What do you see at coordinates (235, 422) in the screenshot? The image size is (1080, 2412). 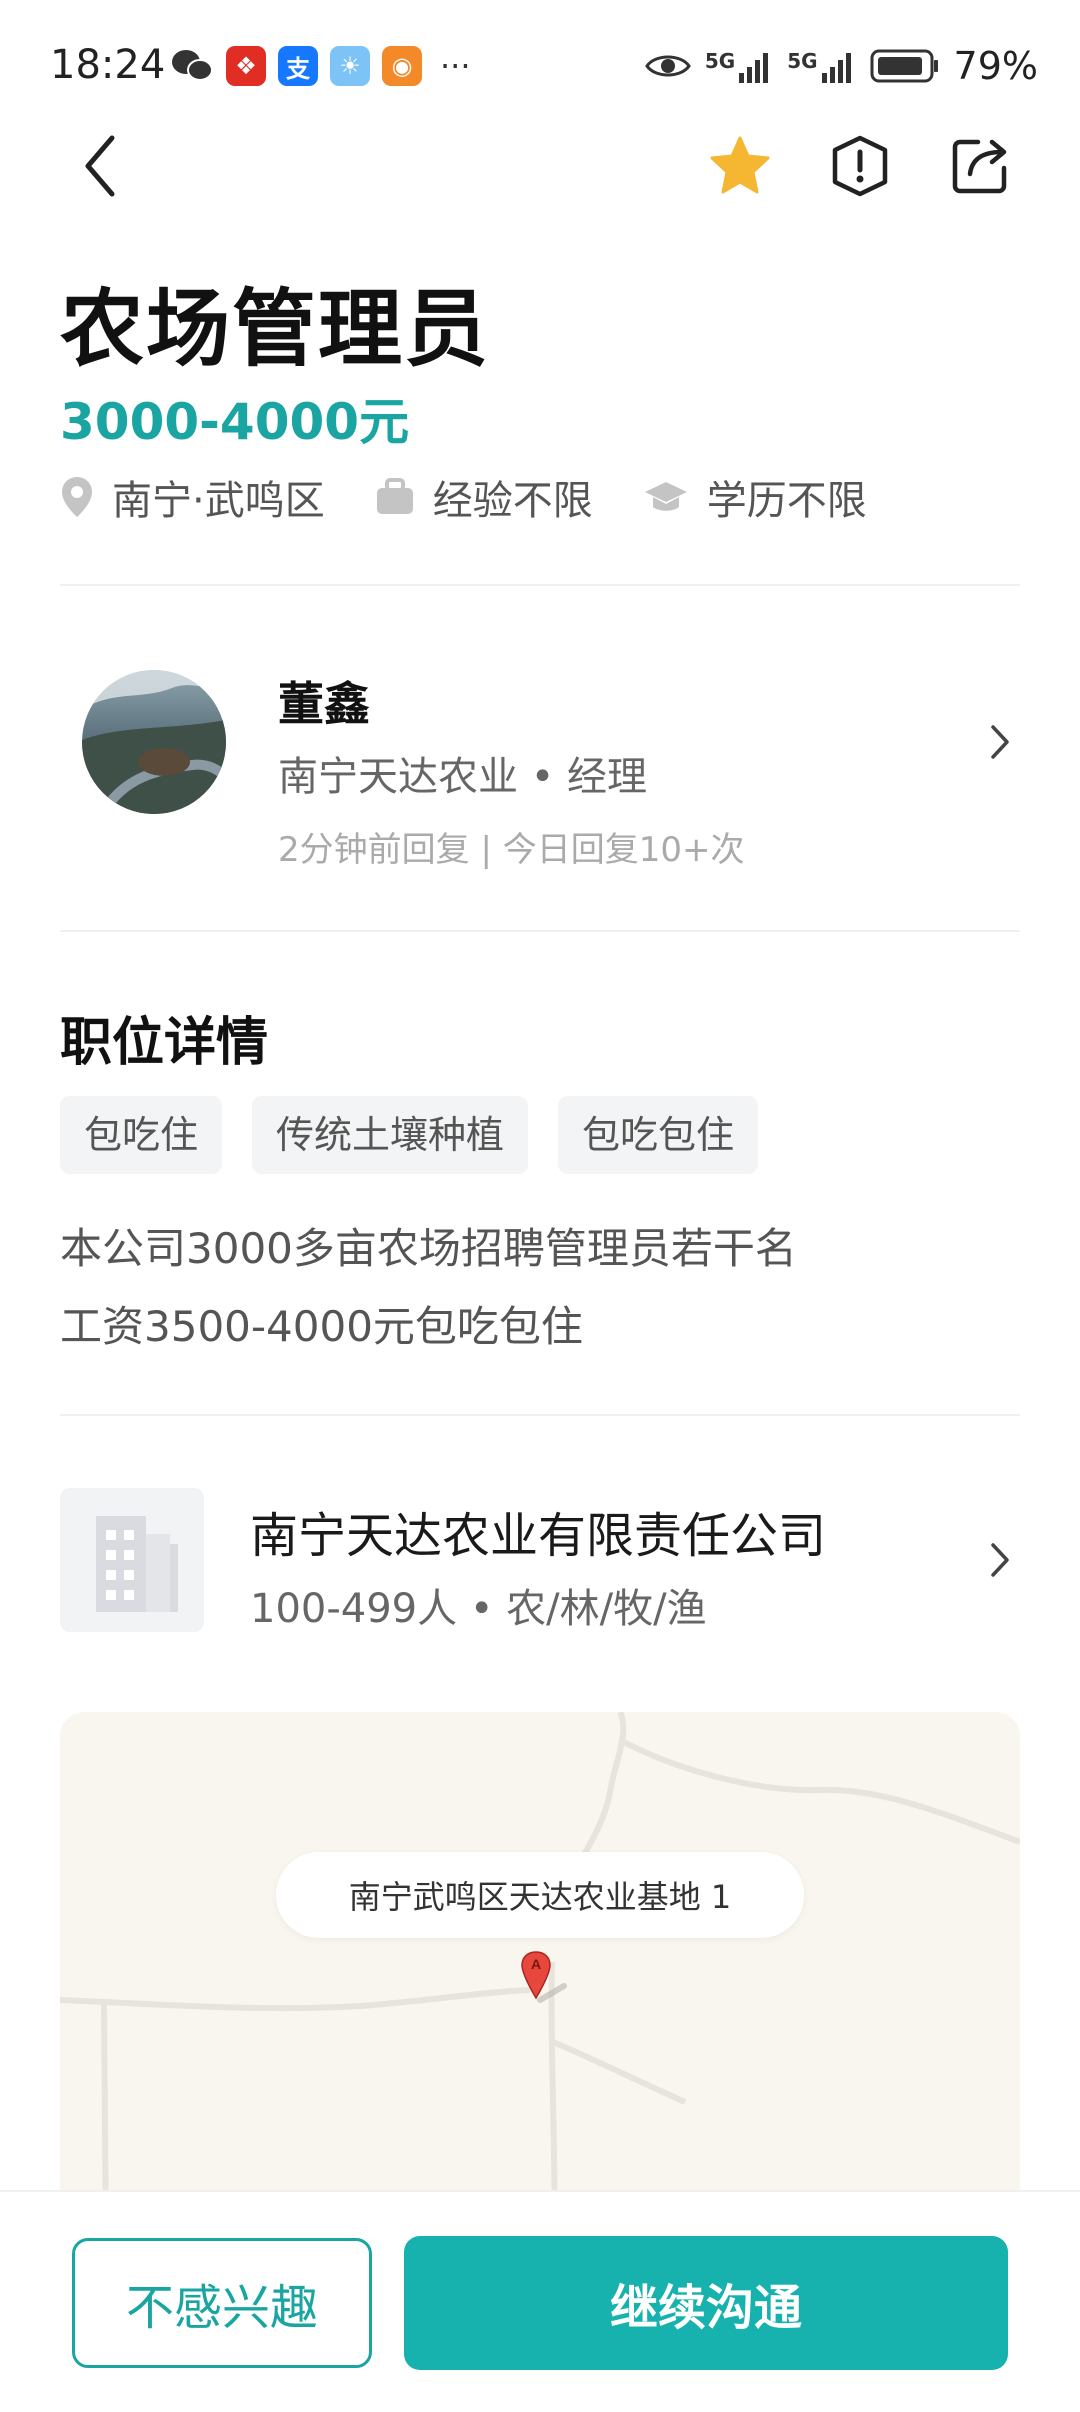 I see `job-salary: 3000-4000元` at bounding box center [235, 422].